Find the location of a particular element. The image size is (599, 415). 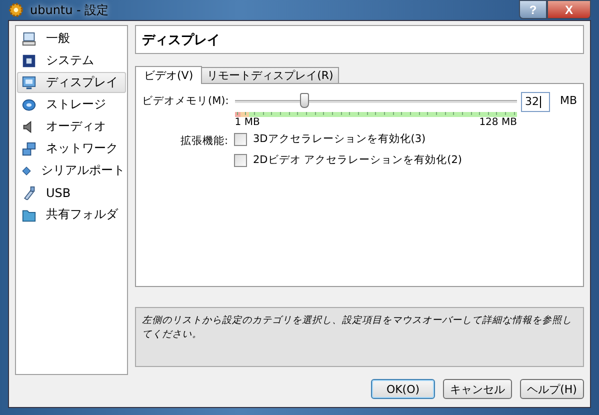

field-label: ビデオメモリ(M): is located at coordinates (185, 101).